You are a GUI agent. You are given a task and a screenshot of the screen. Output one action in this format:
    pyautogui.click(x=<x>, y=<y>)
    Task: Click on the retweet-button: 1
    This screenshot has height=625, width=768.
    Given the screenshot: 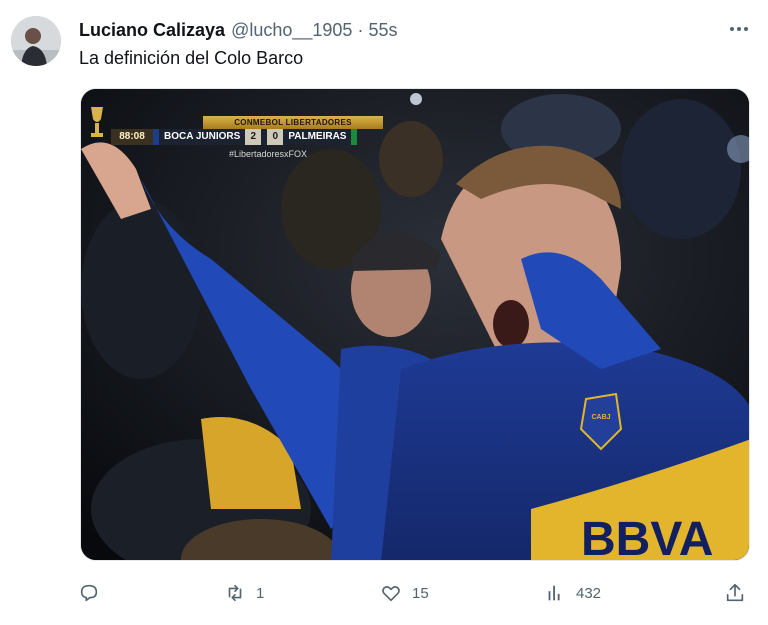 What is the action you would take?
    pyautogui.click(x=244, y=593)
    